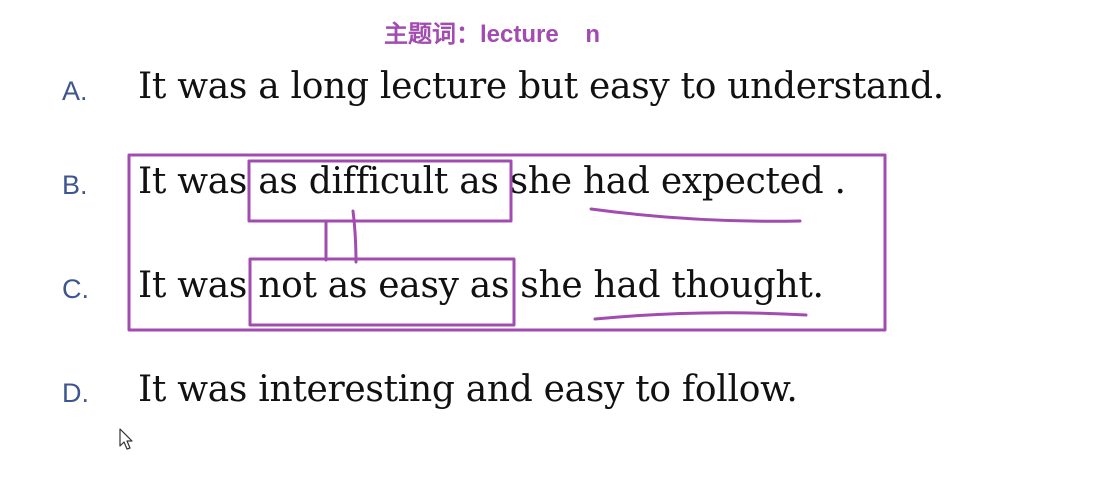  I want to click on option-letter: A., so click(75, 91).